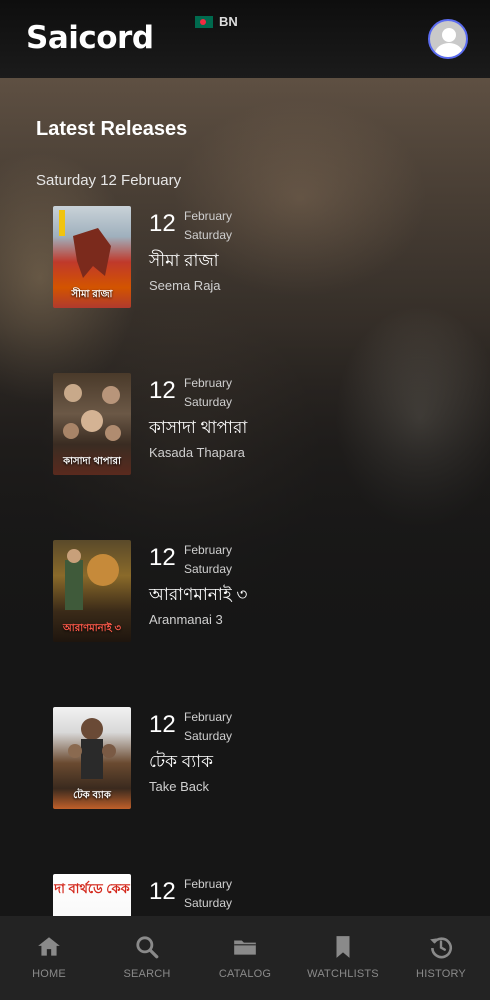 Image resolution: width=490 pixels, height=1000 pixels. I want to click on poster-title: টেক ব্যাক, so click(92, 795).